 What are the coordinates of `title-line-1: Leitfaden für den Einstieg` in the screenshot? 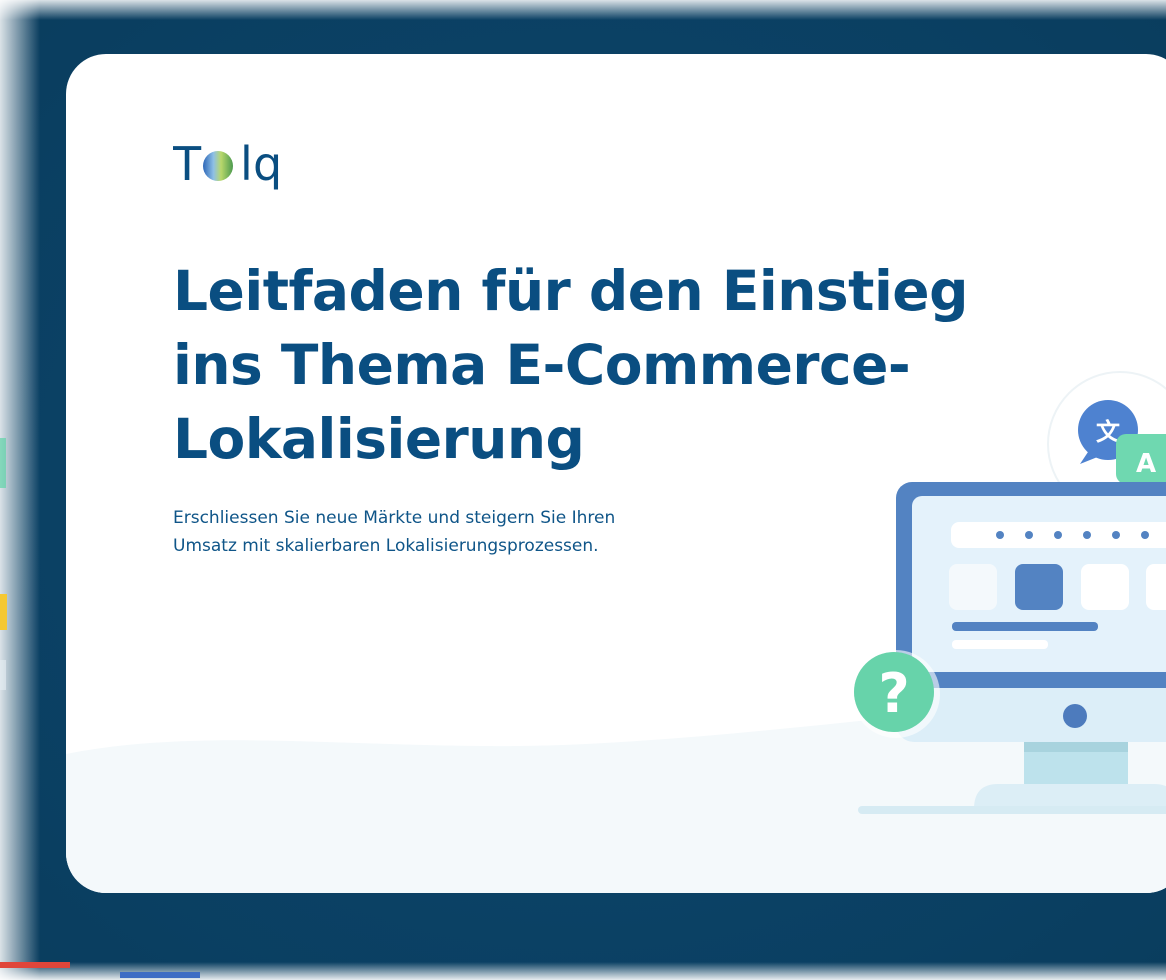 It's located at (570, 291).